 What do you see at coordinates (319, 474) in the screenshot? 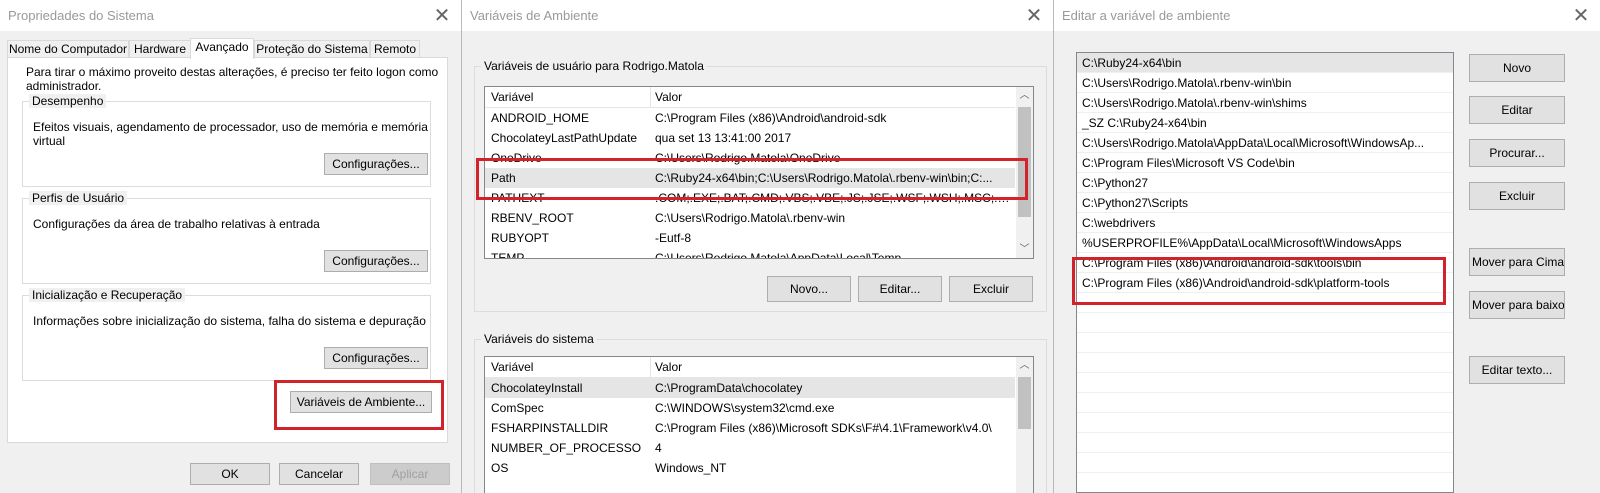
I see `cancel-button: Cancelar` at bounding box center [319, 474].